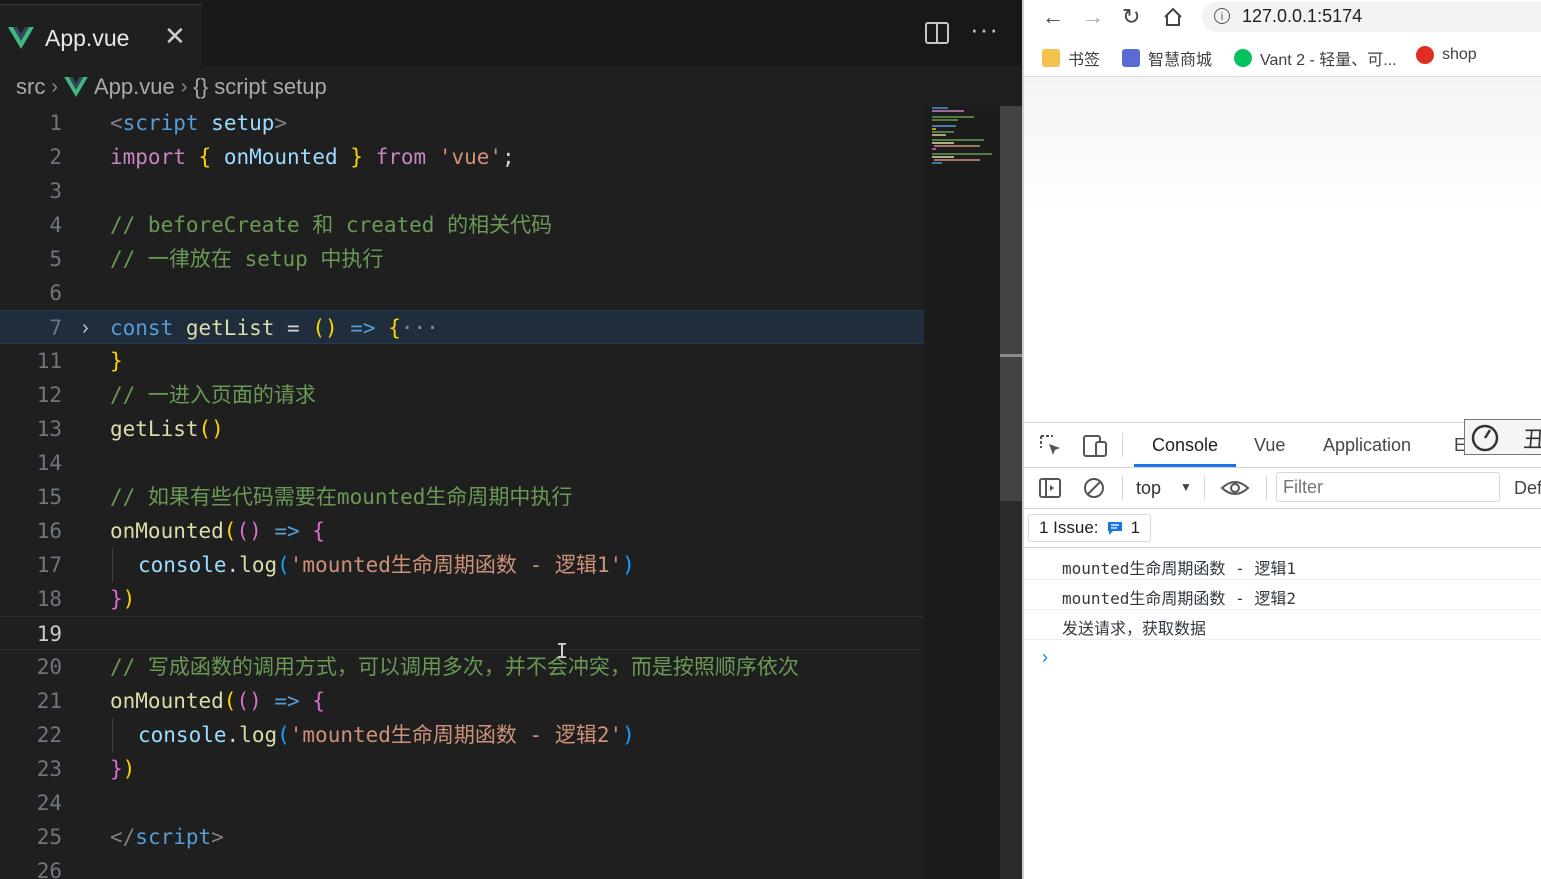  Describe the element at coordinates (49, 869) in the screenshot. I see `line-number: 26` at that location.